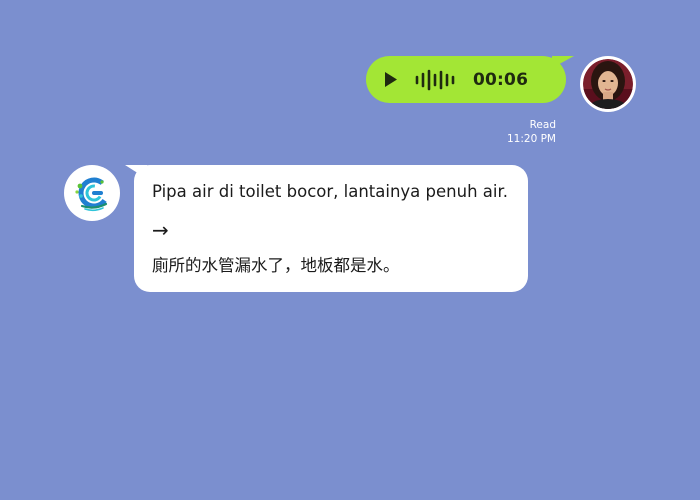 This screenshot has height=500, width=700. Describe the element at coordinates (542, 125) in the screenshot. I see `read-status: Read` at that location.